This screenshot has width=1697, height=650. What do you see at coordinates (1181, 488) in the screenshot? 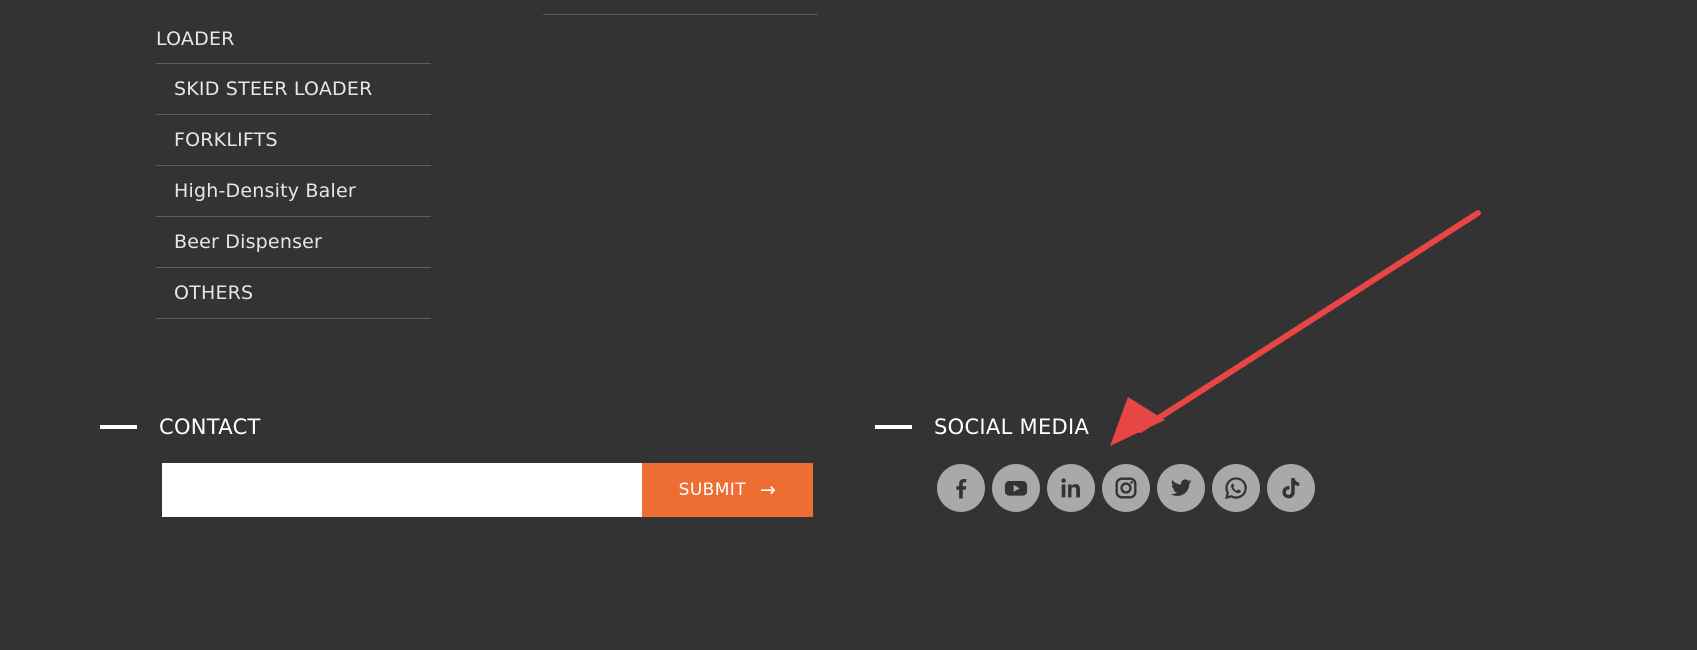
I see `twitter-icon` at bounding box center [1181, 488].